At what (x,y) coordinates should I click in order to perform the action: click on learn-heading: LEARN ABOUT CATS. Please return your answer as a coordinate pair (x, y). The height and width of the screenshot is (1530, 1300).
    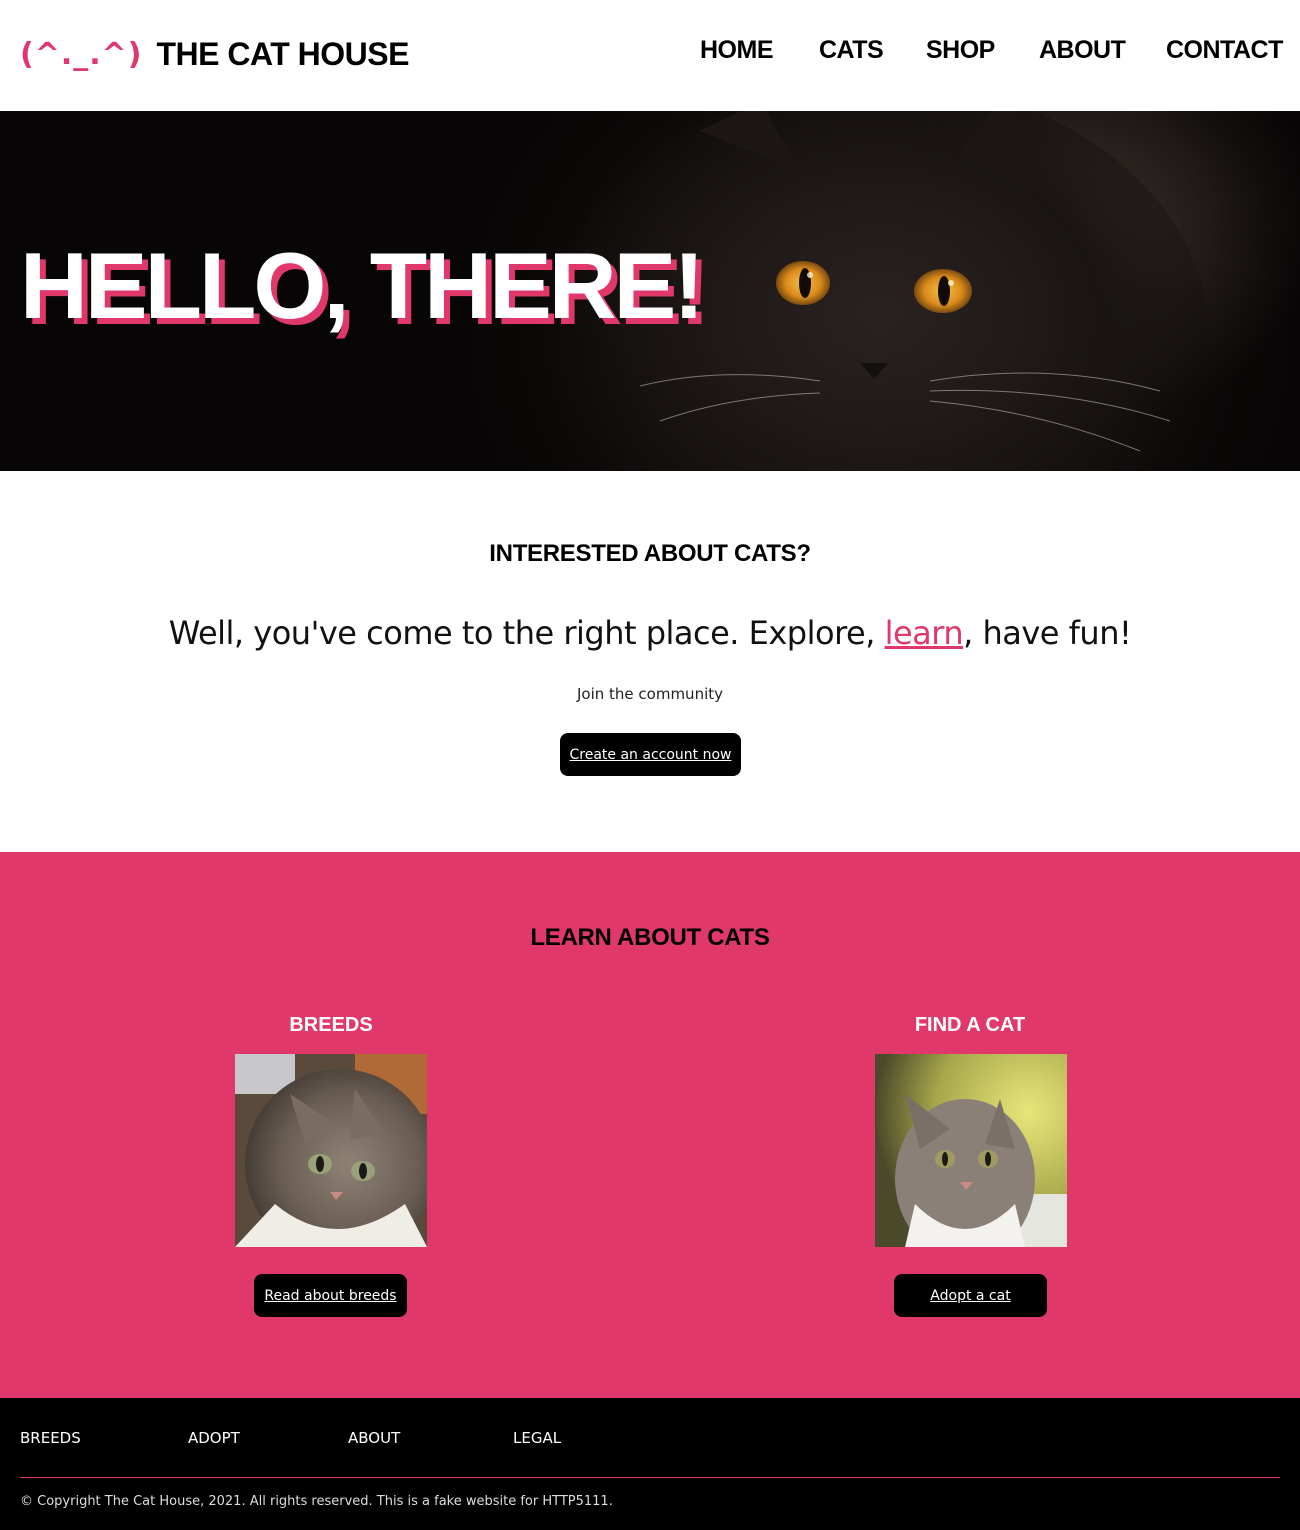
    Looking at the image, I should click on (650, 937).